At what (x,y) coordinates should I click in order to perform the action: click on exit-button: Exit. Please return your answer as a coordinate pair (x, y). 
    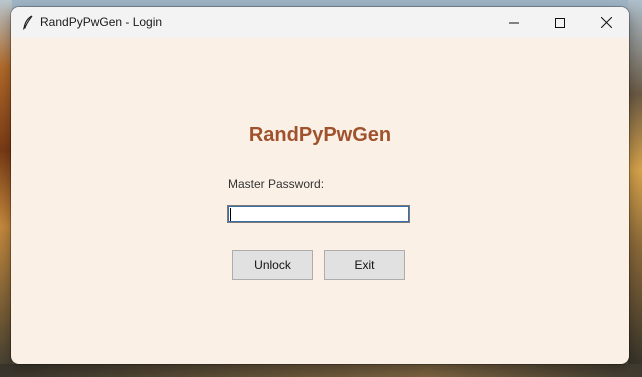
    Looking at the image, I should click on (364, 265).